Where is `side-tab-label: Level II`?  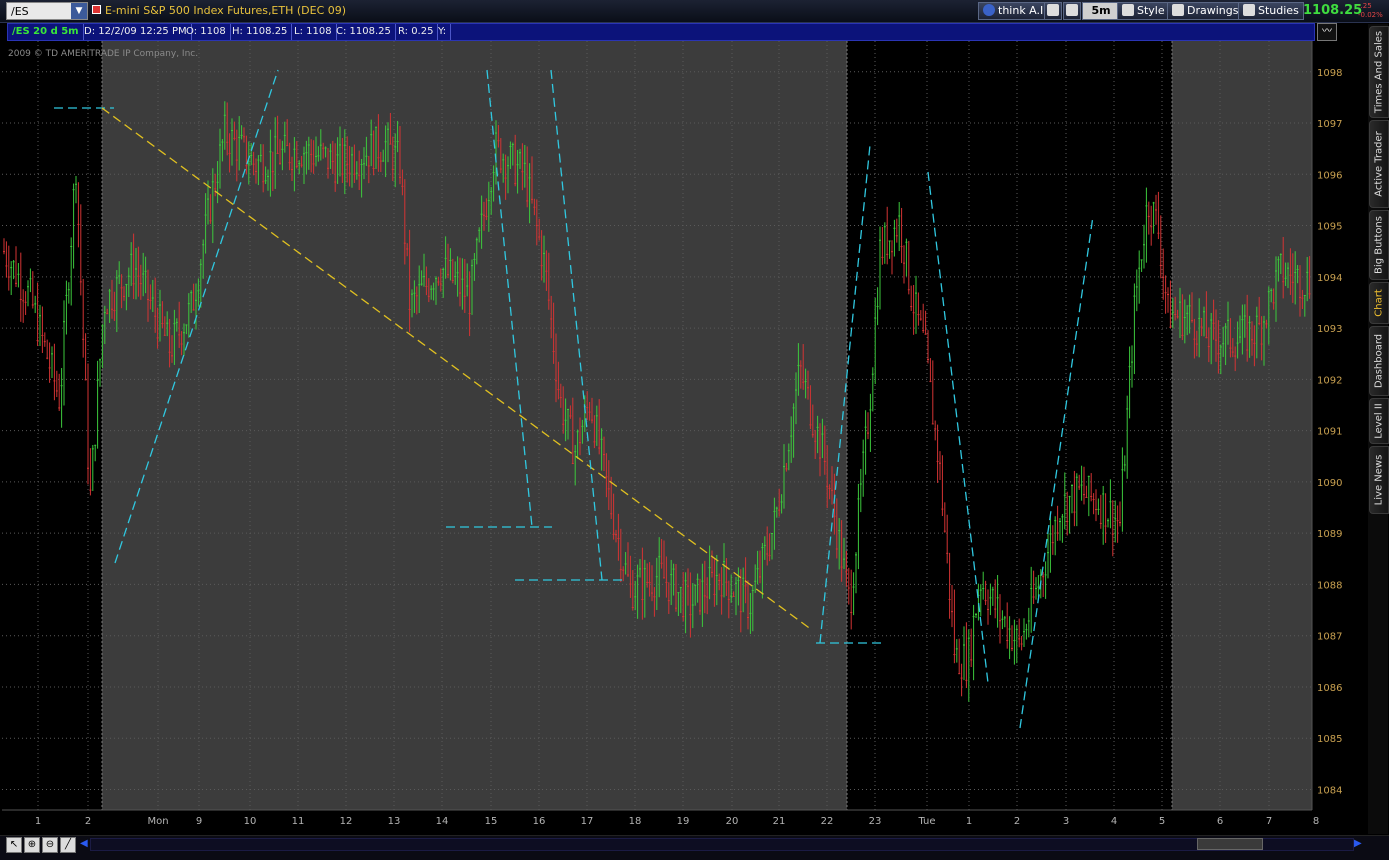
side-tab-label: Level II is located at coordinates (1379, 421).